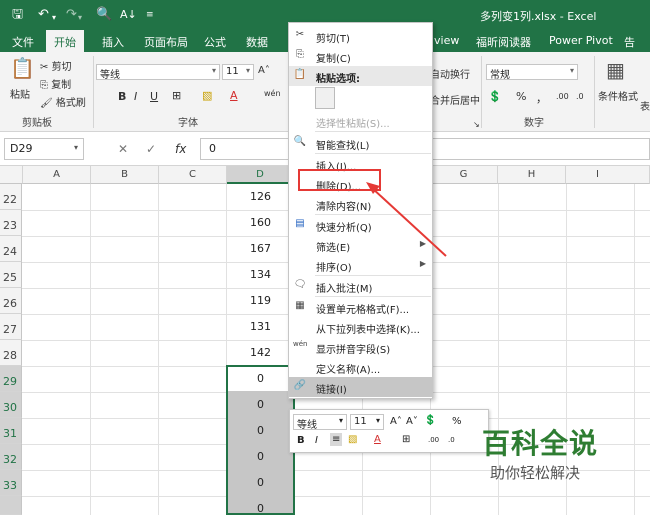 This screenshot has width=650, height=515. Describe the element at coordinates (150, 15) in the screenshot. I see `customize-icon: ≡` at that location.